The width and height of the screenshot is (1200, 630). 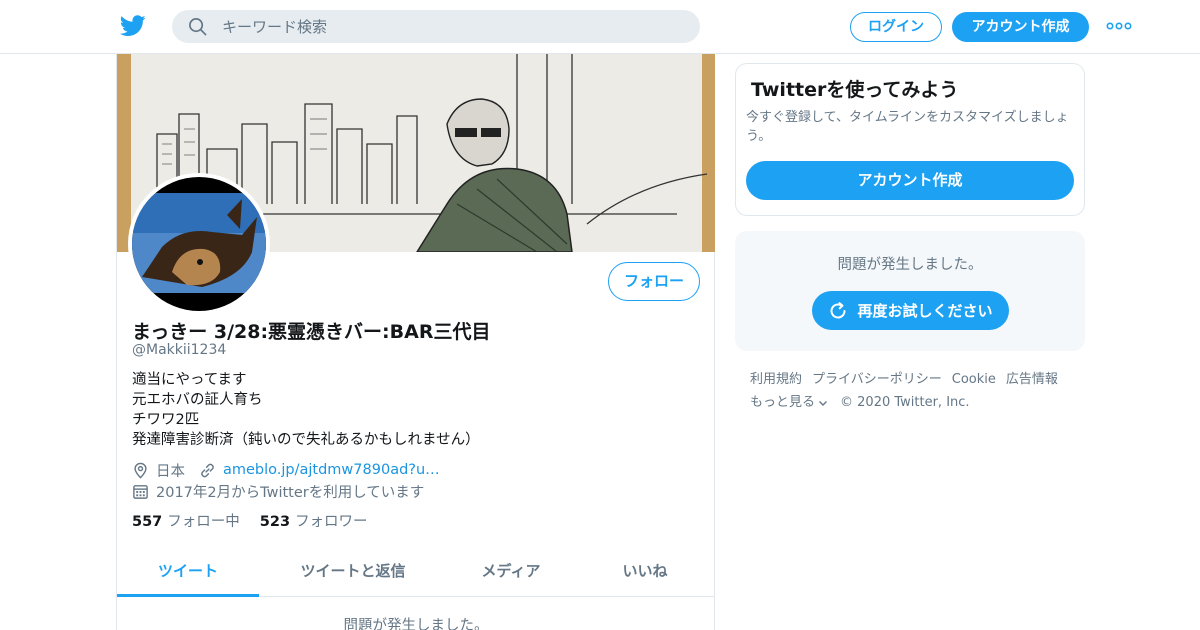 I want to click on sidebar-error-message: 問題が発生しました。, so click(x=910, y=265).